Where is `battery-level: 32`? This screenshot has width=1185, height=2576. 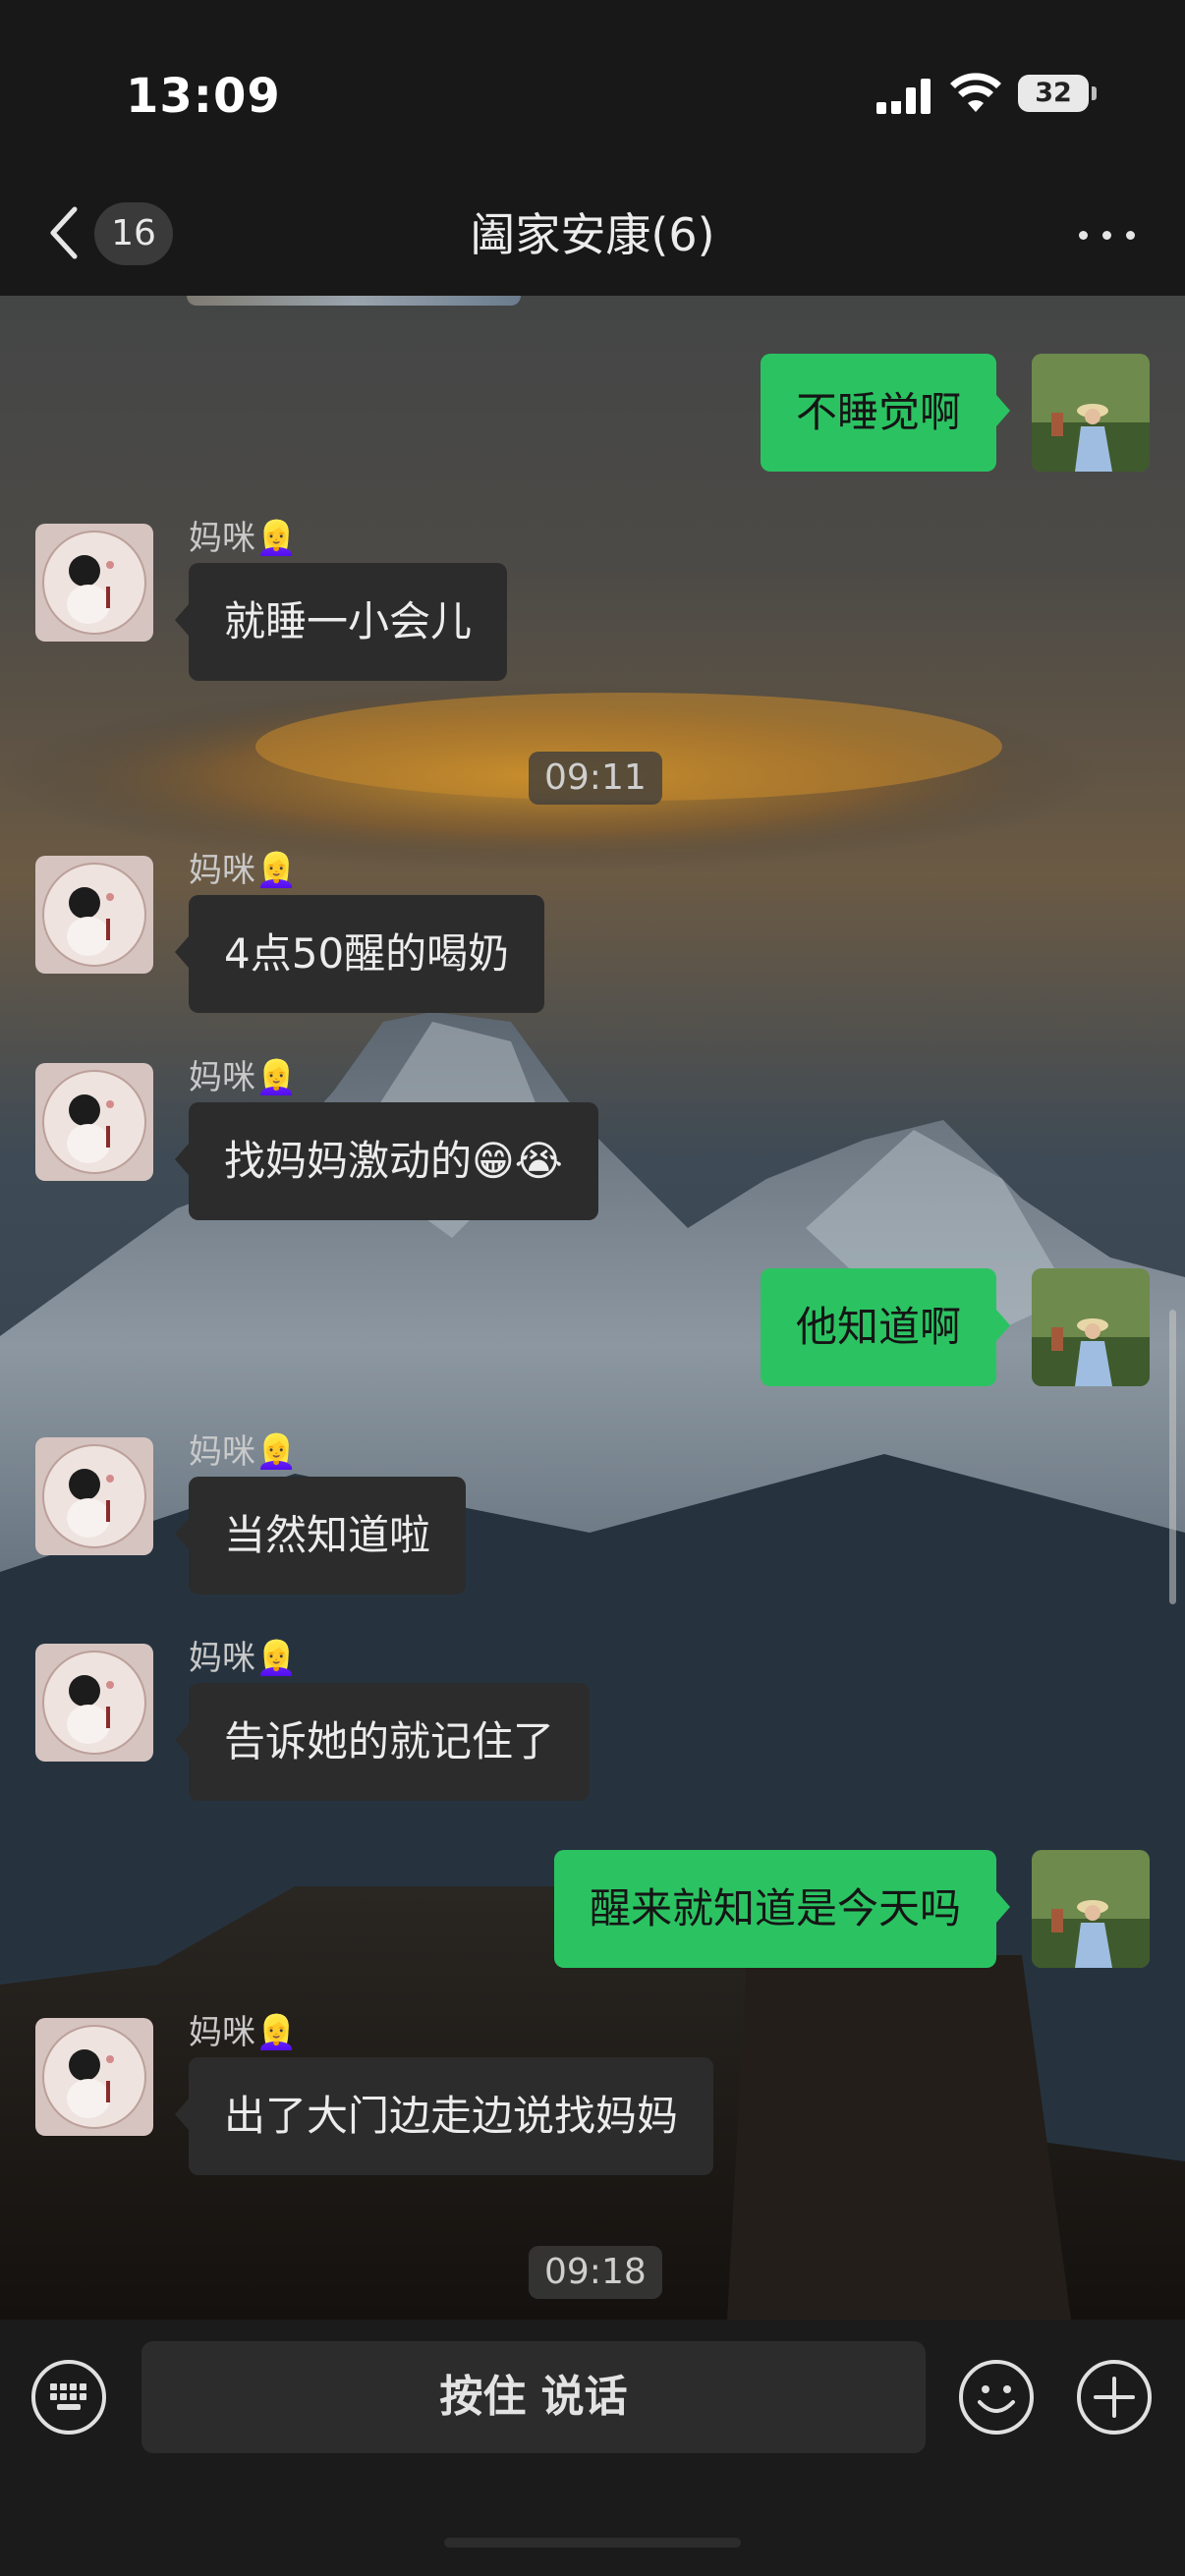 battery-level: 32 is located at coordinates (1053, 93).